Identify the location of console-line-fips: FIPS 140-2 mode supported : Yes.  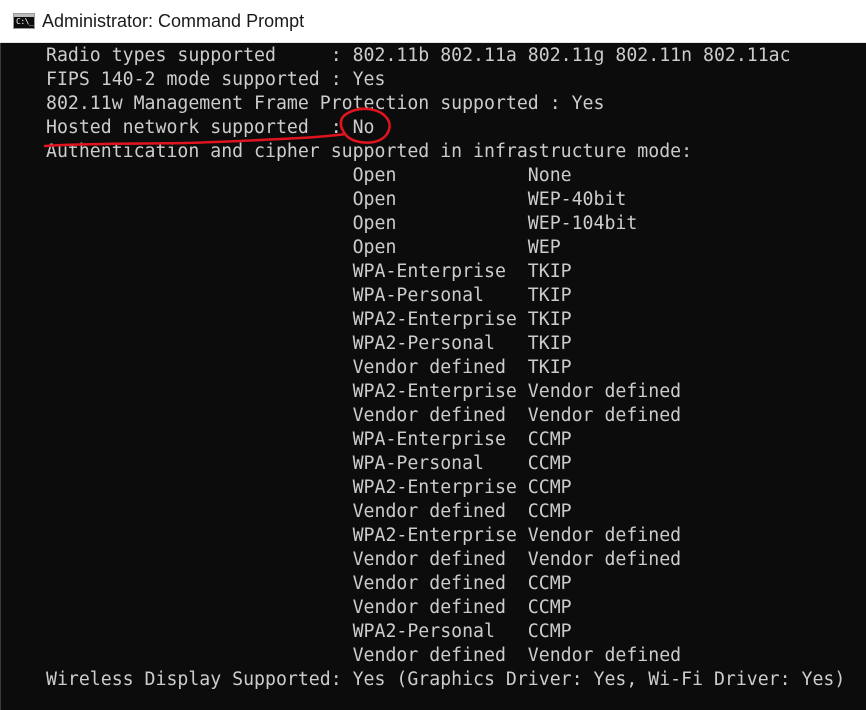
(216, 79).